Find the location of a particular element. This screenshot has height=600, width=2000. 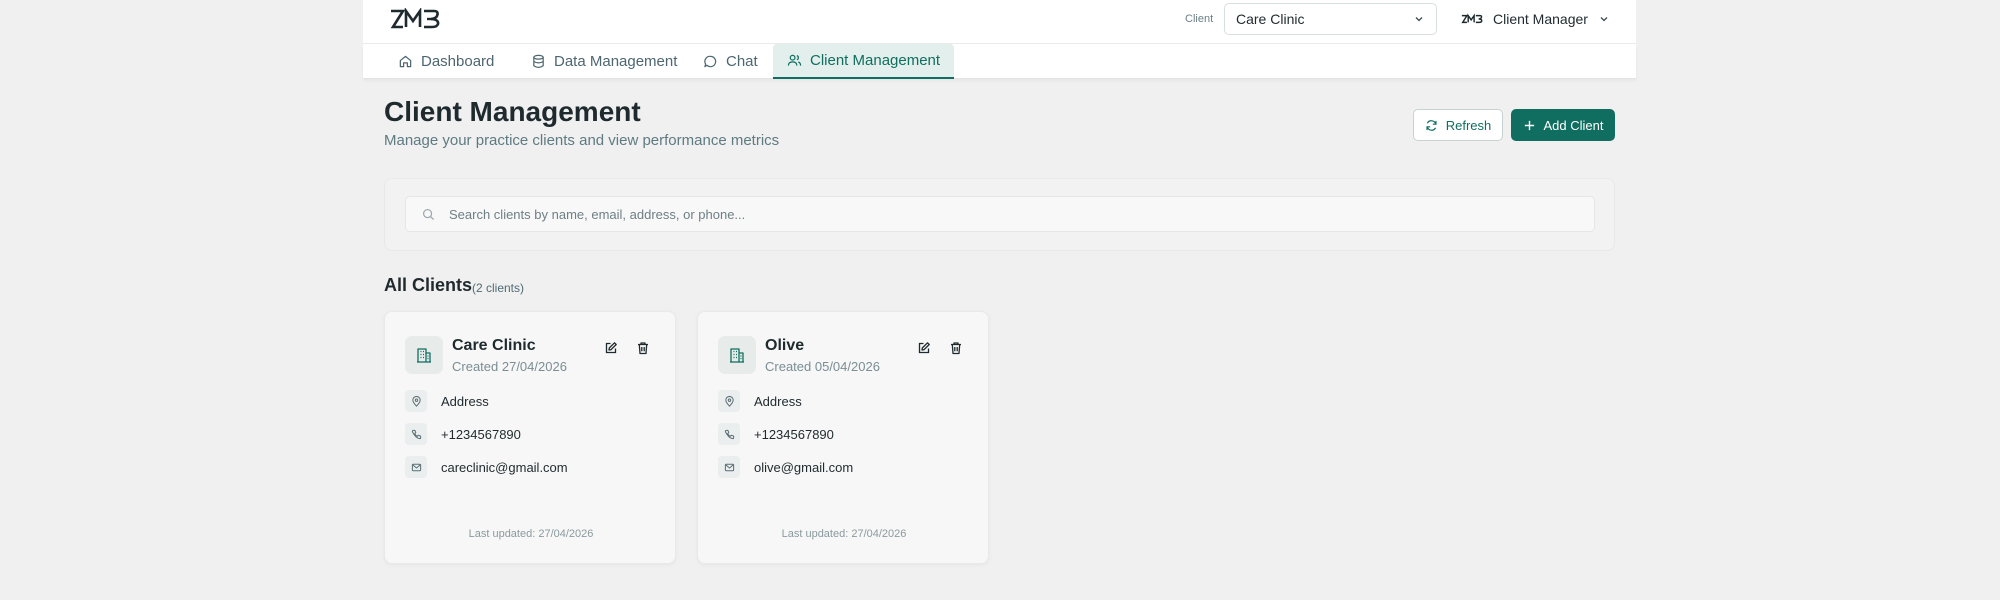

page-title: Client Management is located at coordinates (512, 111).